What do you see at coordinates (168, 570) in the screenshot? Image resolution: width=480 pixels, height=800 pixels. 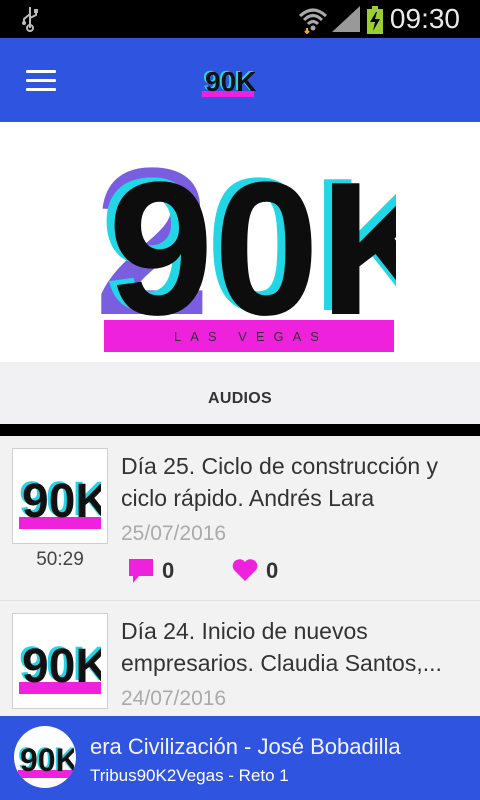 I see `comment-count: 0` at bounding box center [168, 570].